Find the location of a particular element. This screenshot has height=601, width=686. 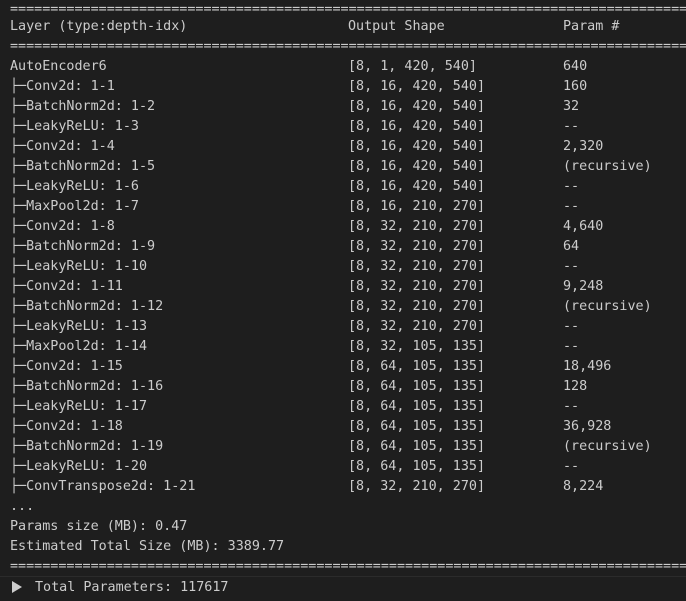

table-row: ├─Conv2d: 1-18 [8, 64, 105, 135] 36,928 is located at coordinates (348, 427).